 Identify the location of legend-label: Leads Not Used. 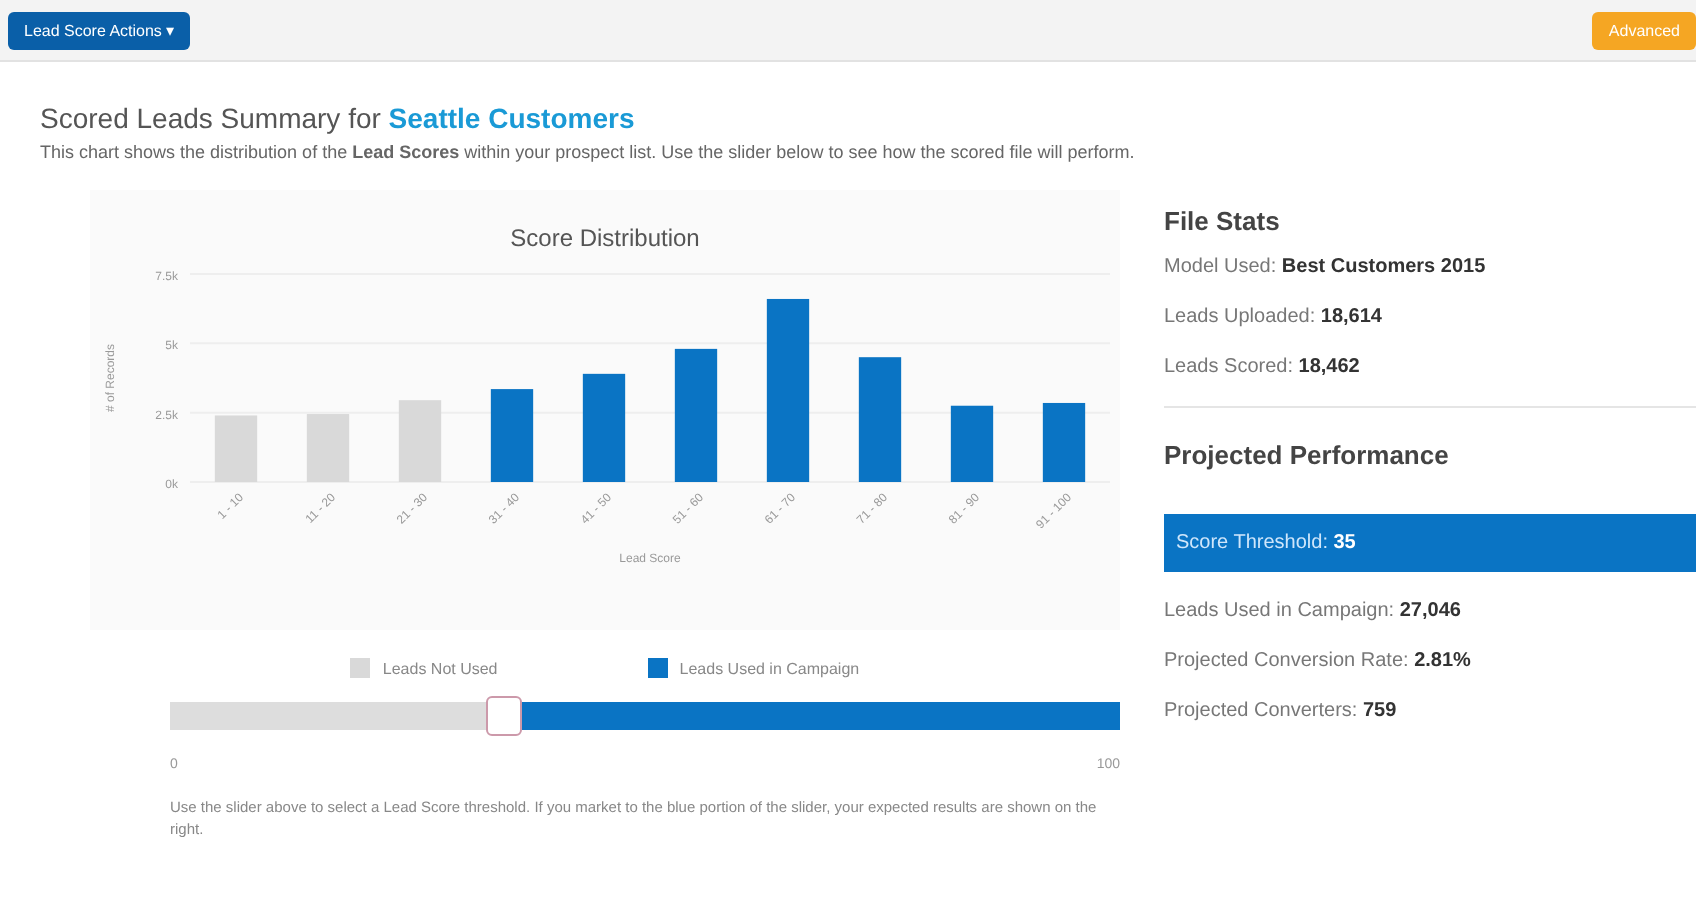
(440, 668).